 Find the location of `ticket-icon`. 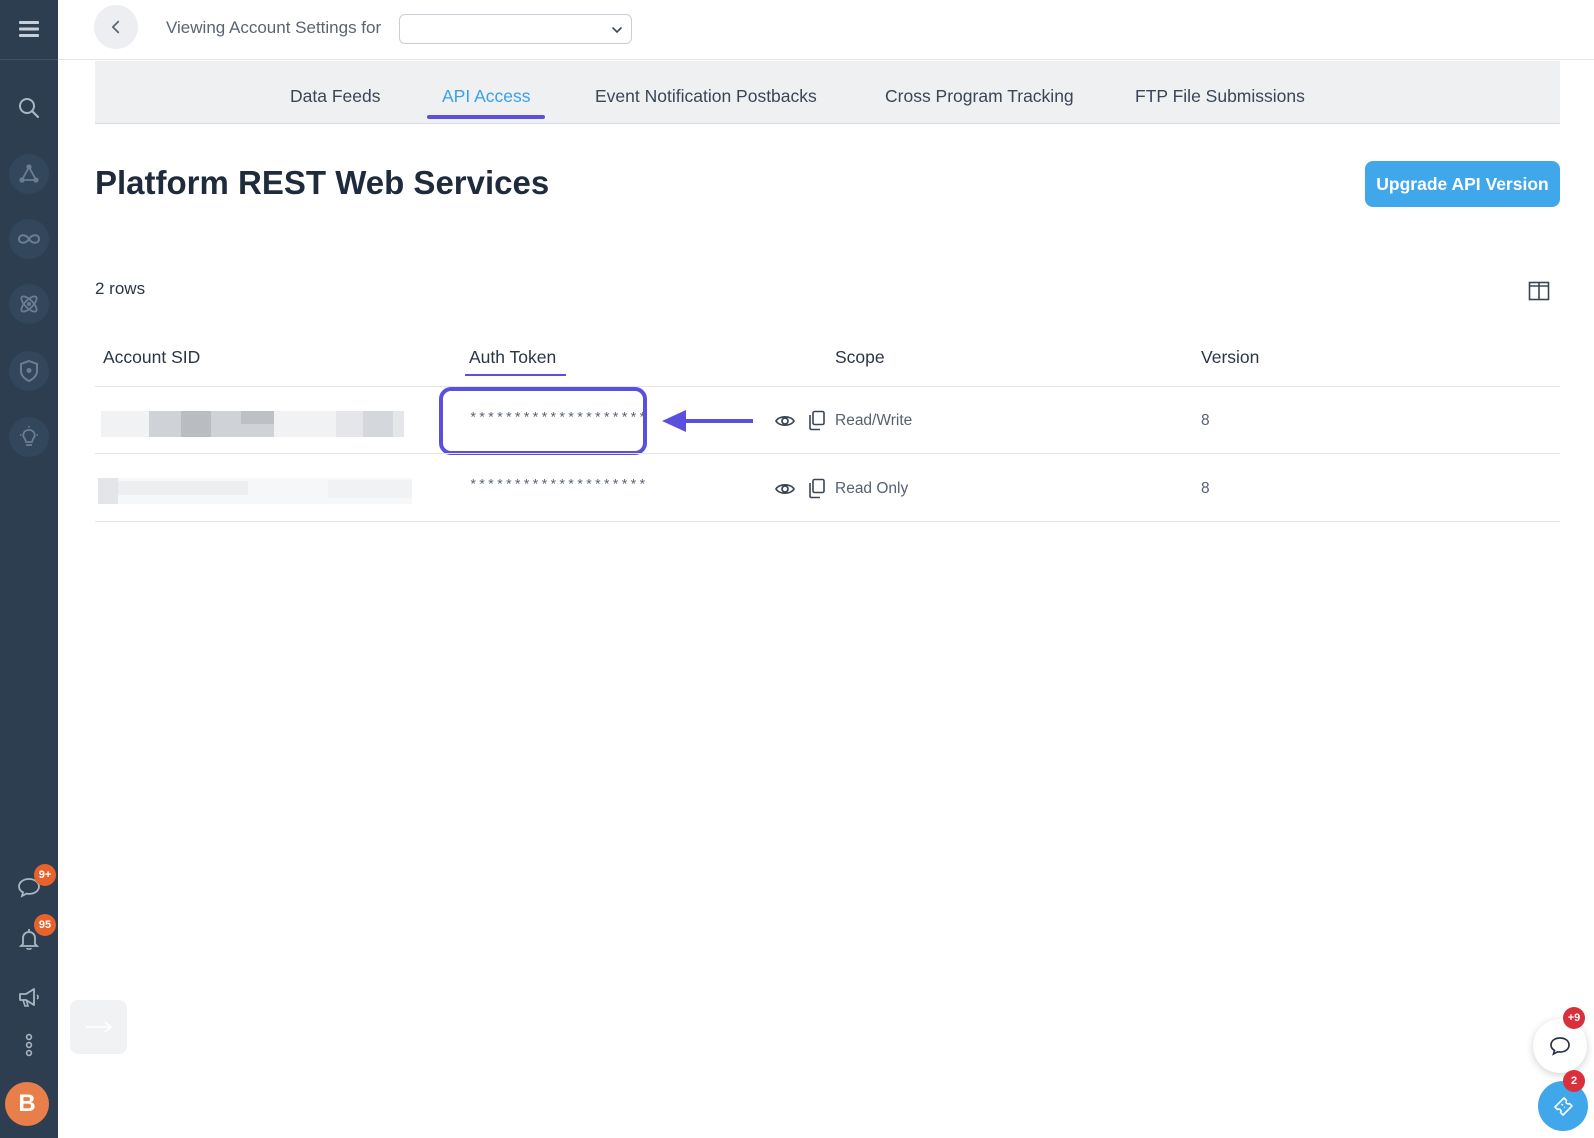

ticket-icon is located at coordinates (1563, 1106).